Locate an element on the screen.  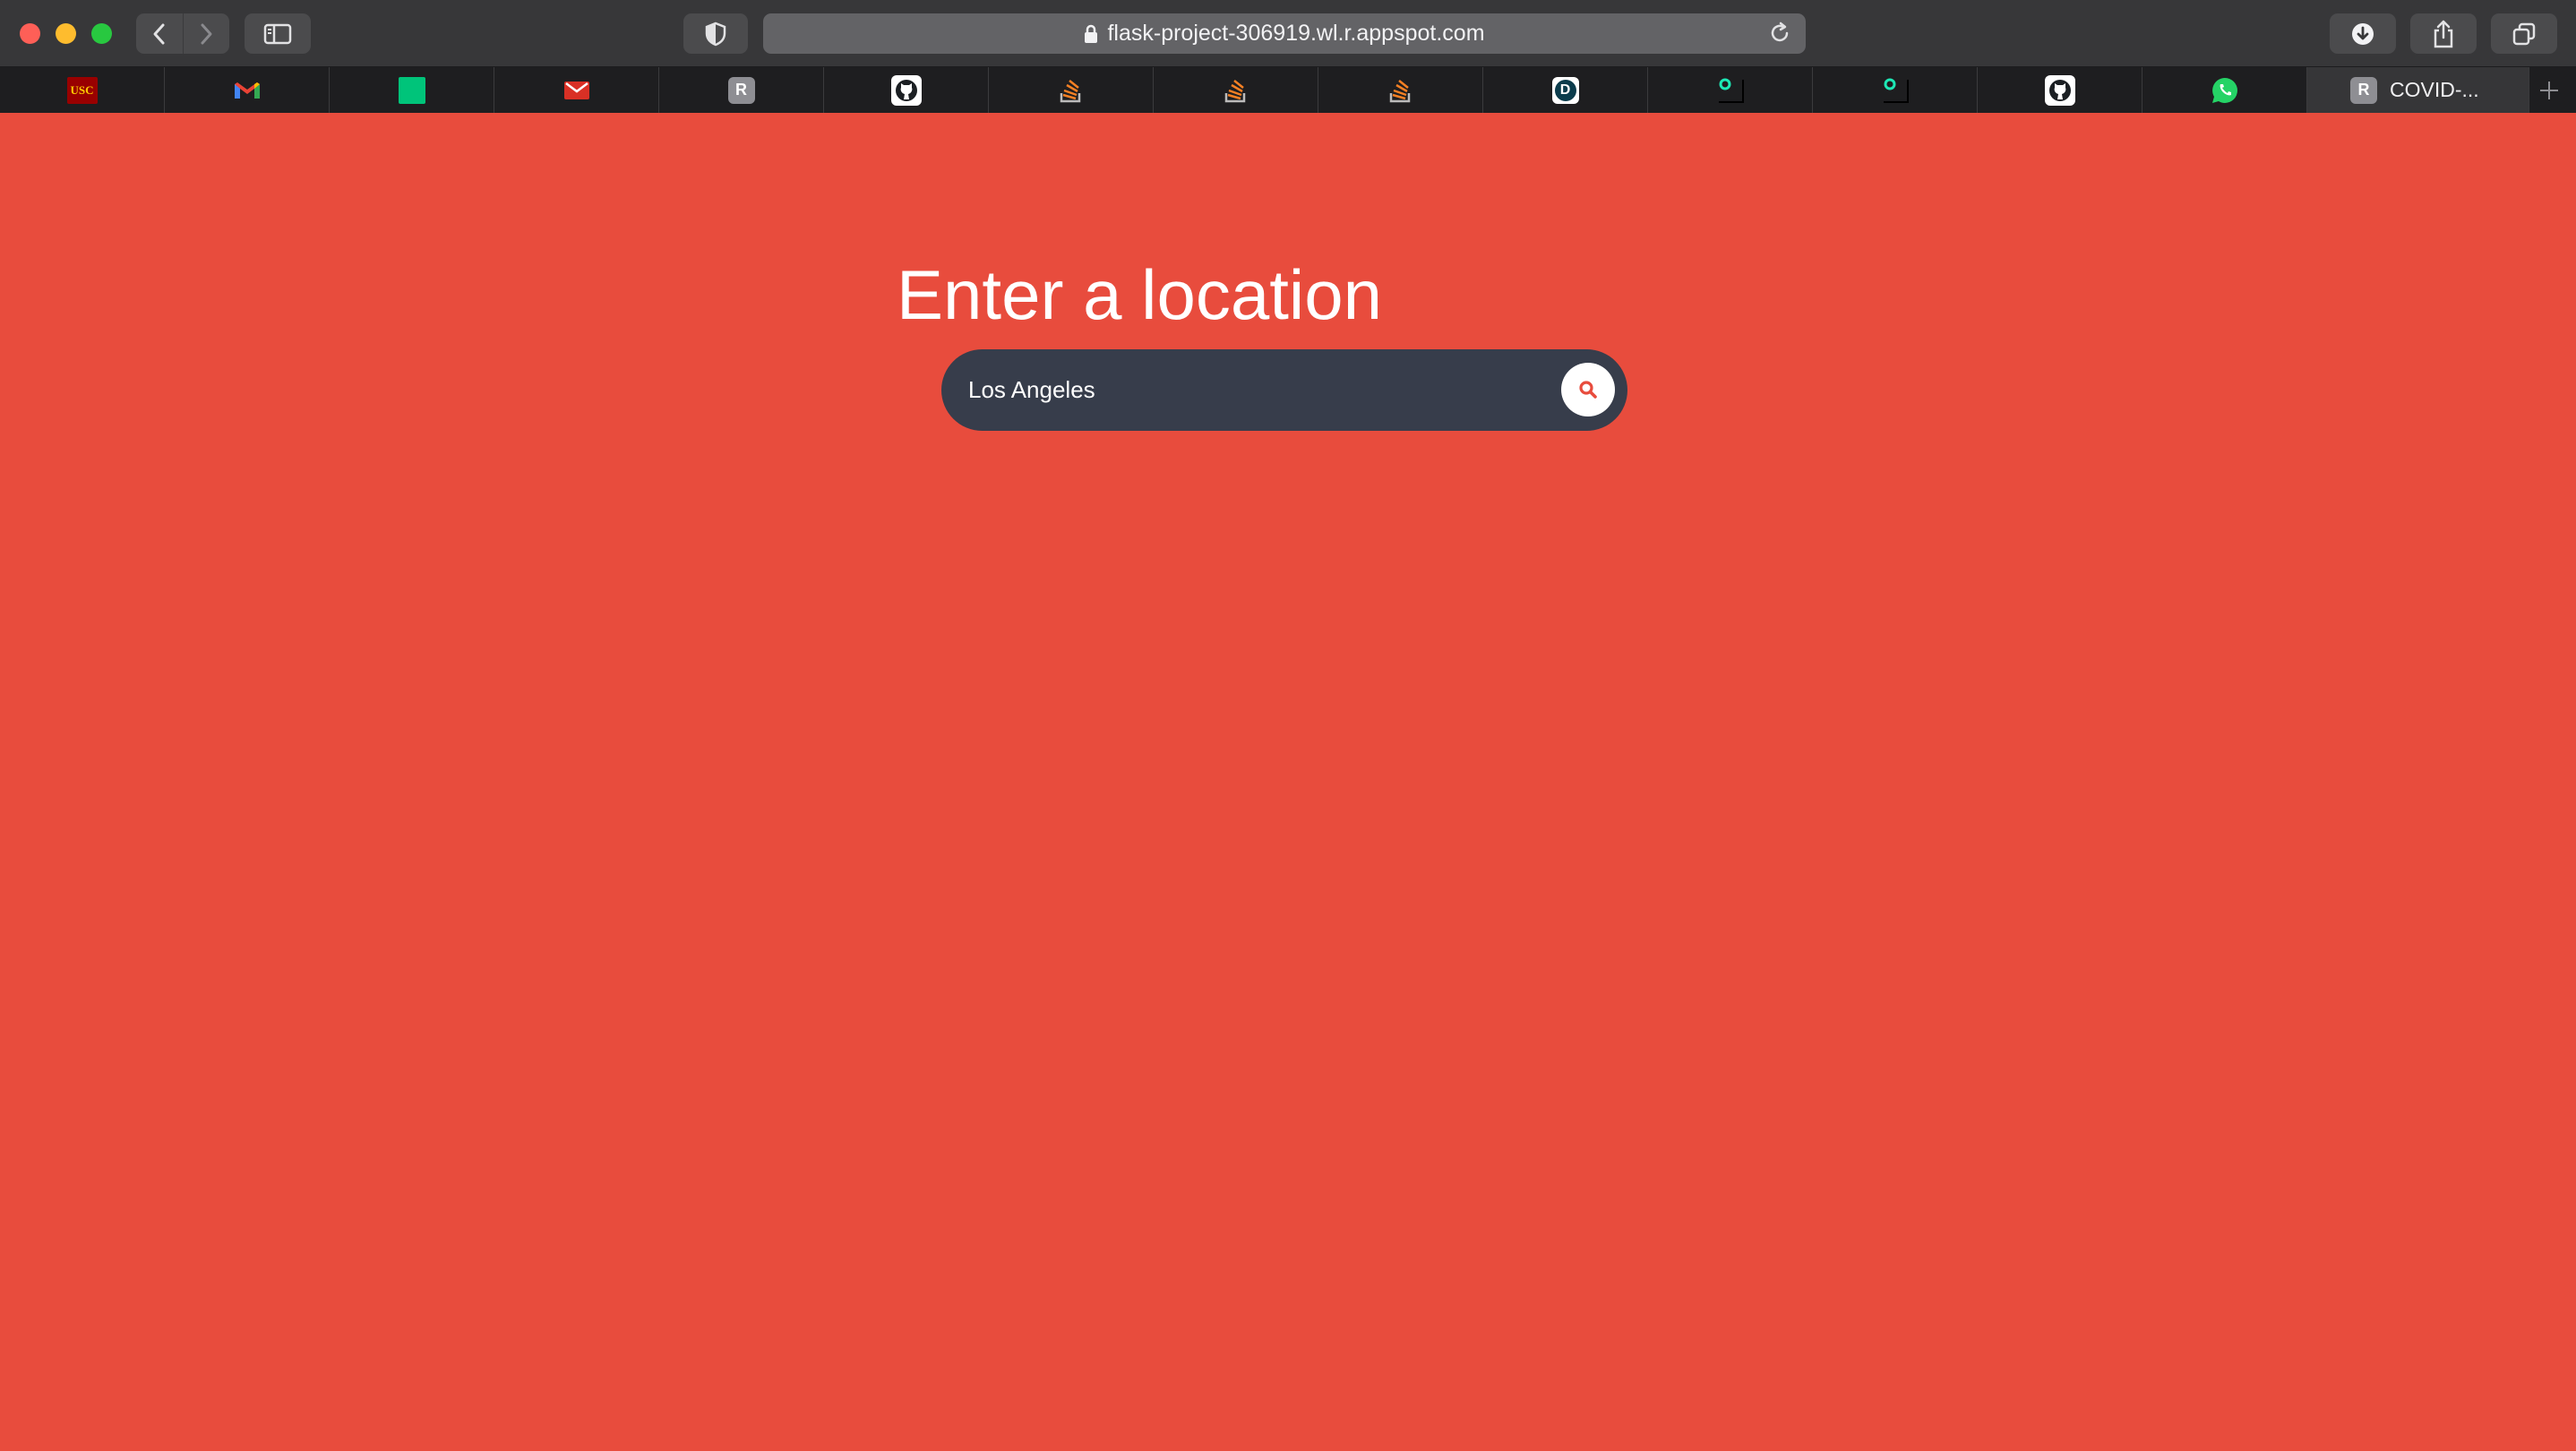
tab-green is located at coordinates (412, 90).